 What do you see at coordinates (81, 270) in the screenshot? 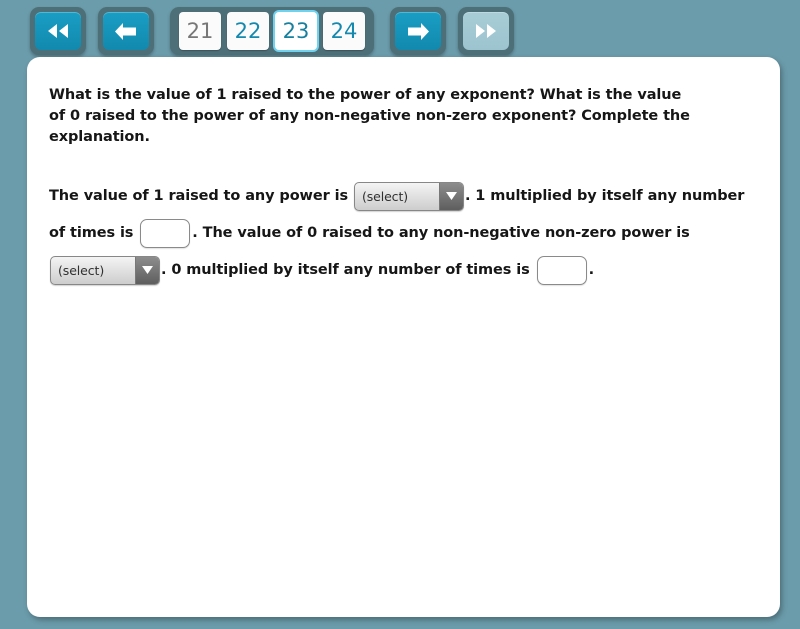
I see `select-dropdown-2-value: (select)` at bounding box center [81, 270].